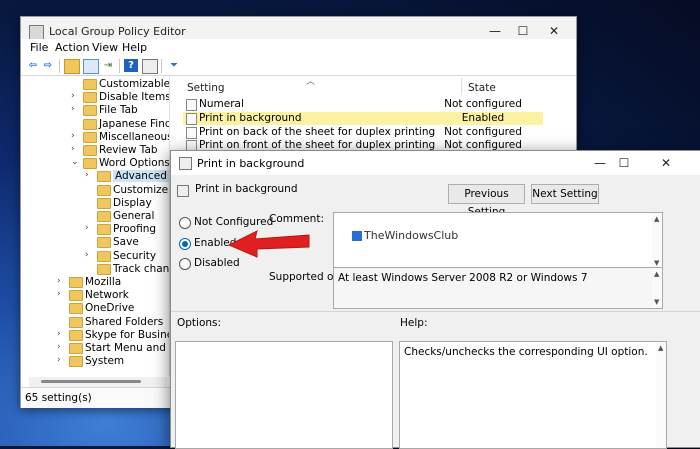 This screenshot has height=449, width=700. Describe the element at coordinates (357, 236) in the screenshot. I see `windowsclub-logo-icon` at that location.